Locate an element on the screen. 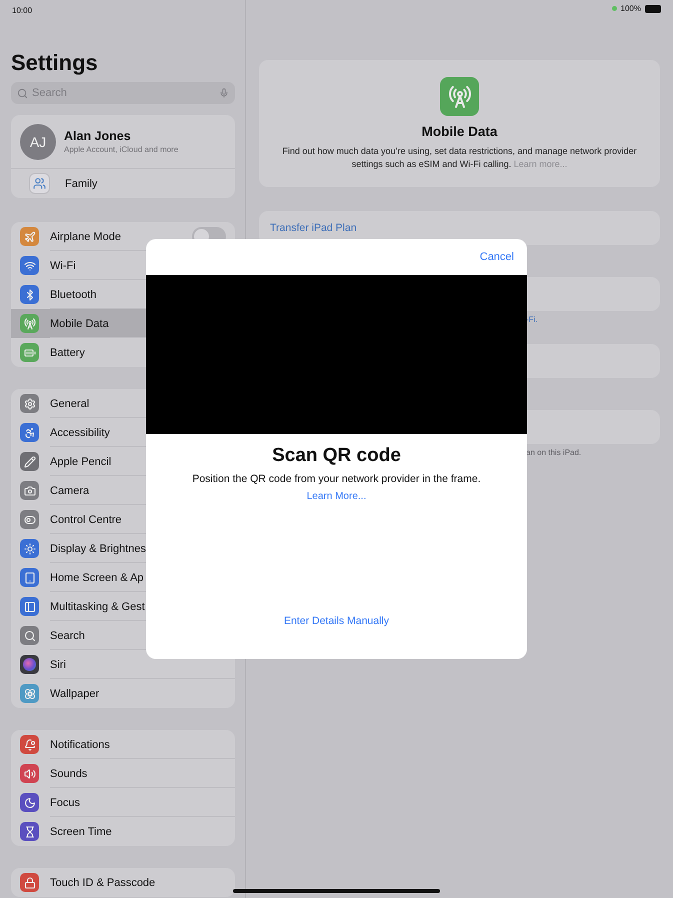  enter-manually-button: Enter Details Manually is located at coordinates (337, 621).